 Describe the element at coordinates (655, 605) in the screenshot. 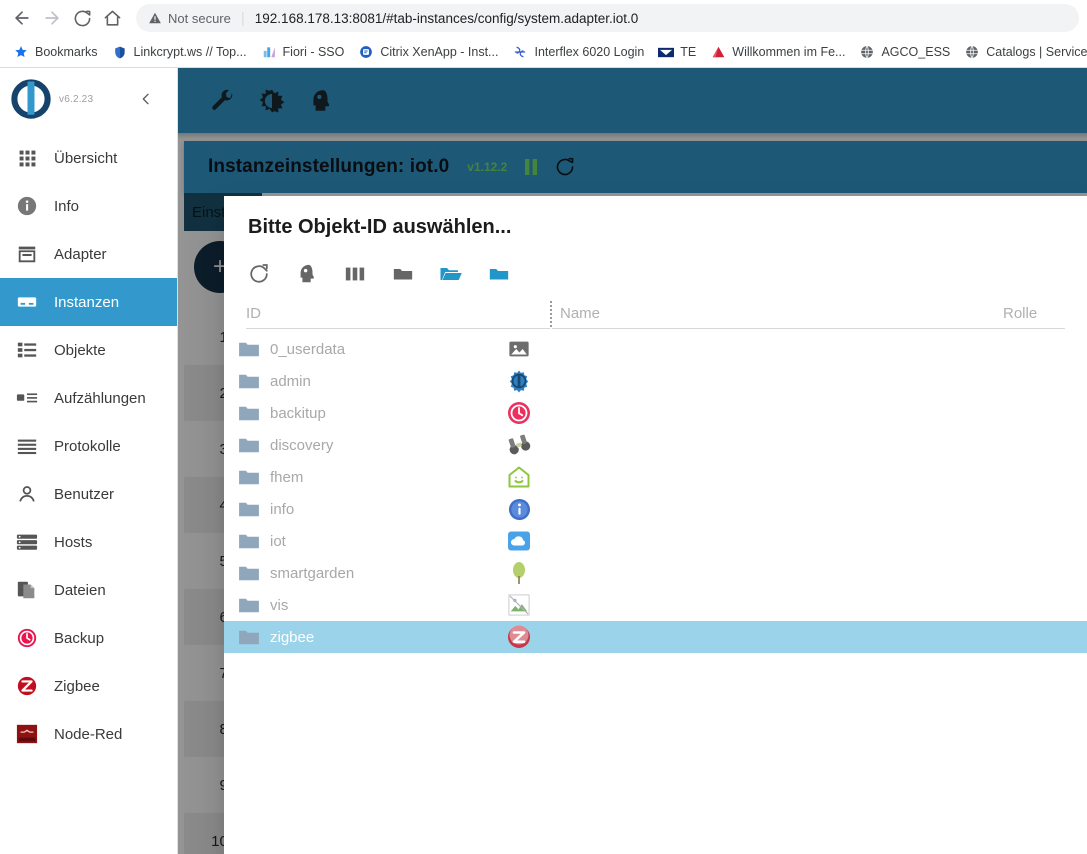

I see `table-row: vis` at that location.